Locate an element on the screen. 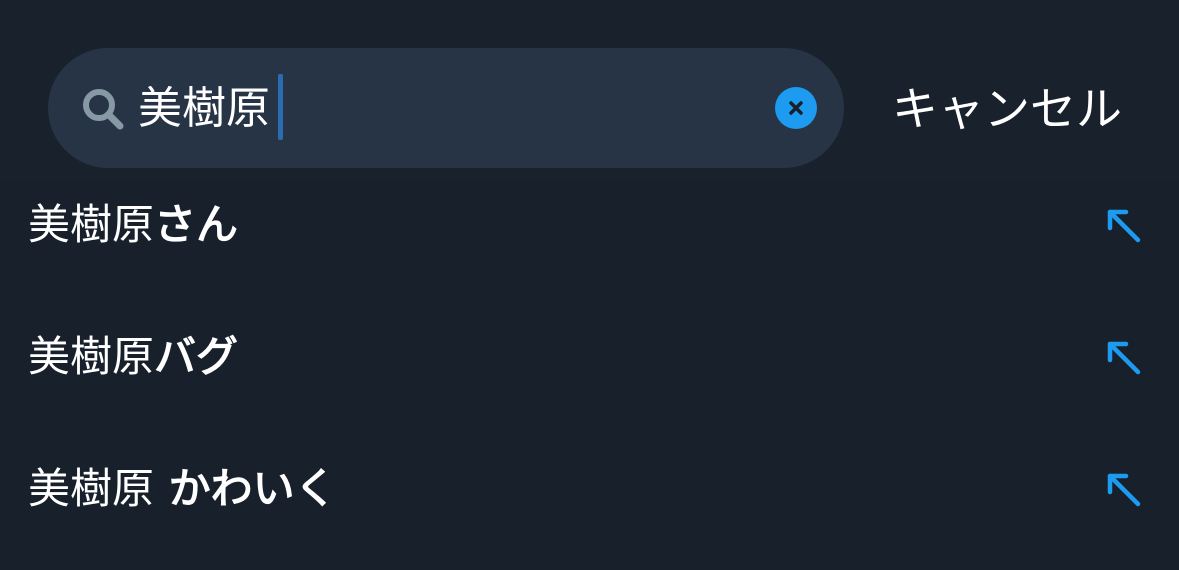 The width and height of the screenshot is (1179, 570). suggestion-text: 美樹原さん is located at coordinates (133, 225).